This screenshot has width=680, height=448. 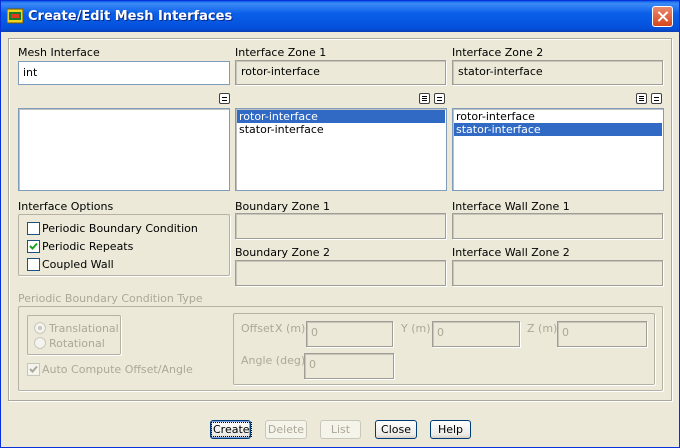 What do you see at coordinates (87, 246) in the screenshot?
I see `periodic-repeats-label: Periodic Repeats` at bounding box center [87, 246].